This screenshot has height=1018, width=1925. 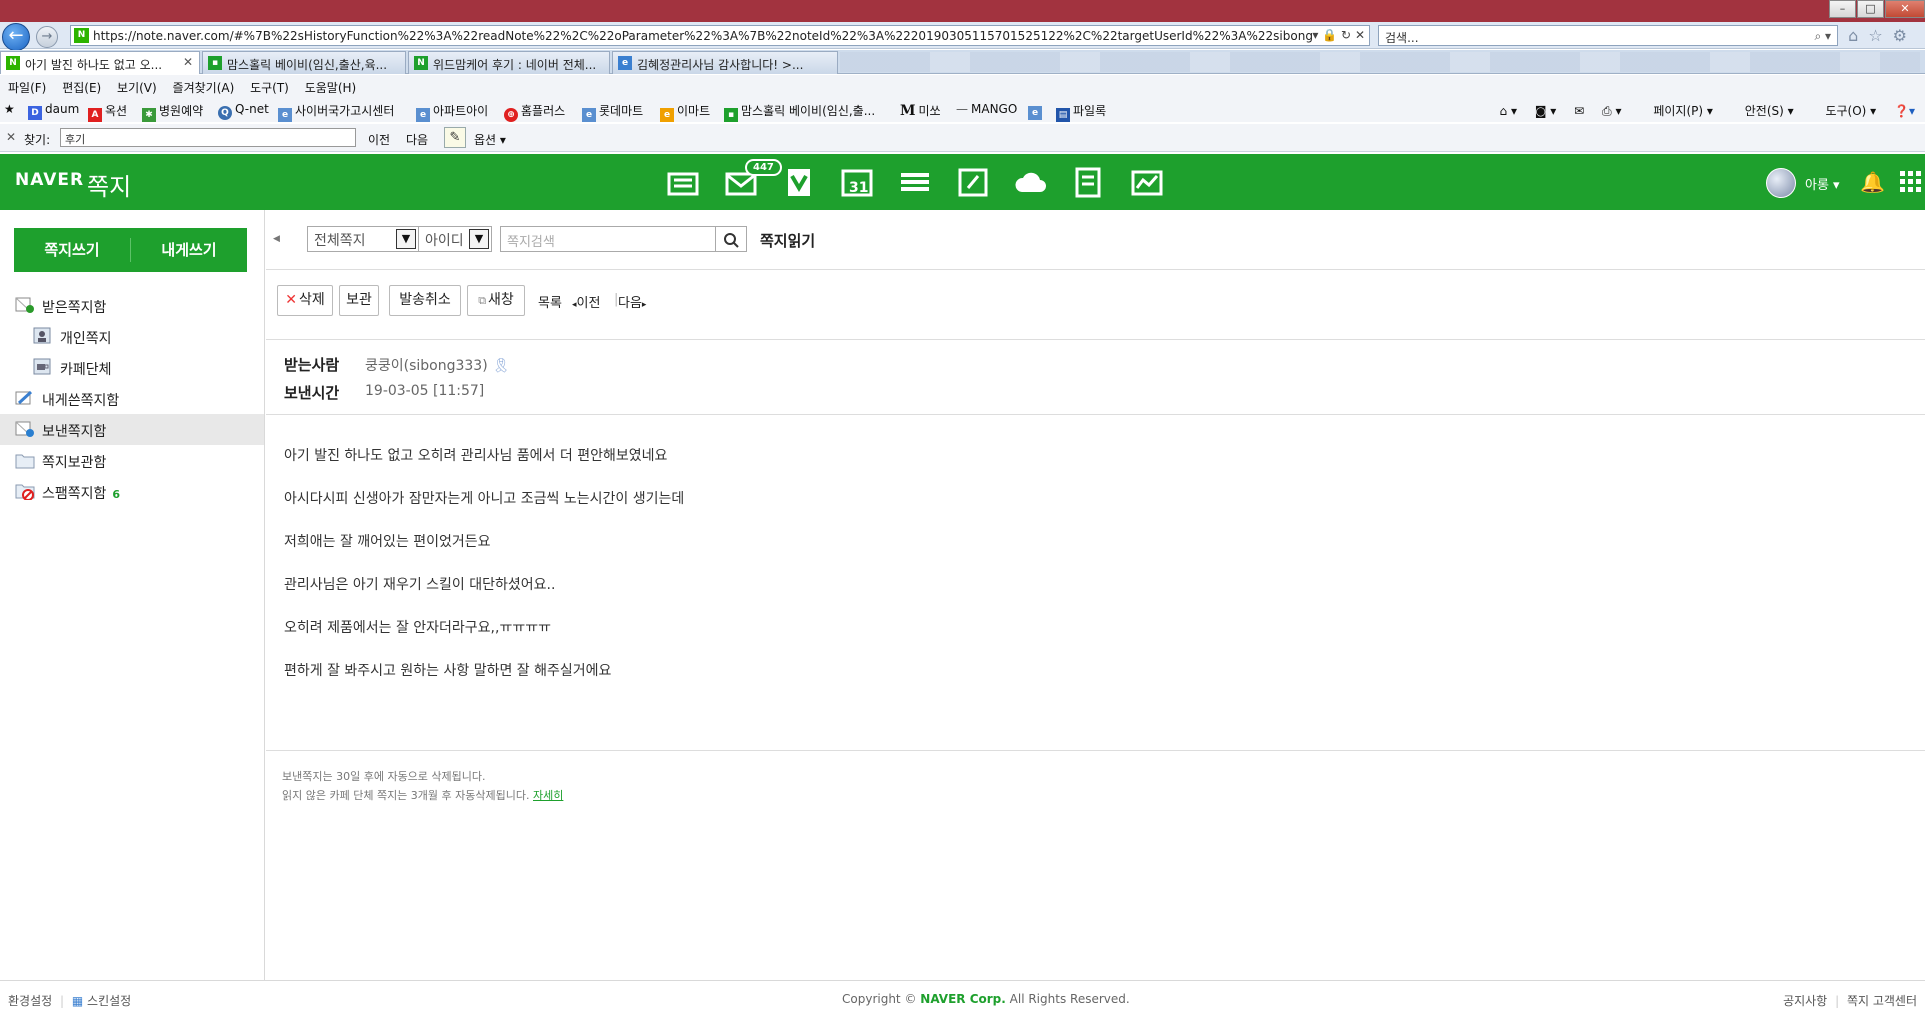 I want to click on find-input: 후기, so click(x=208, y=137).